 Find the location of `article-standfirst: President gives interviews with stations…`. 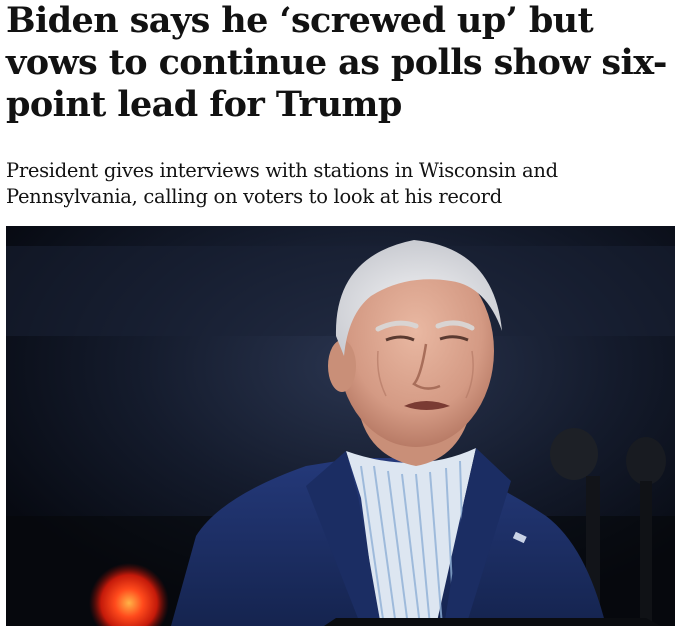

article-standfirst: President gives interviews with stations… is located at coordinates (282, 183).